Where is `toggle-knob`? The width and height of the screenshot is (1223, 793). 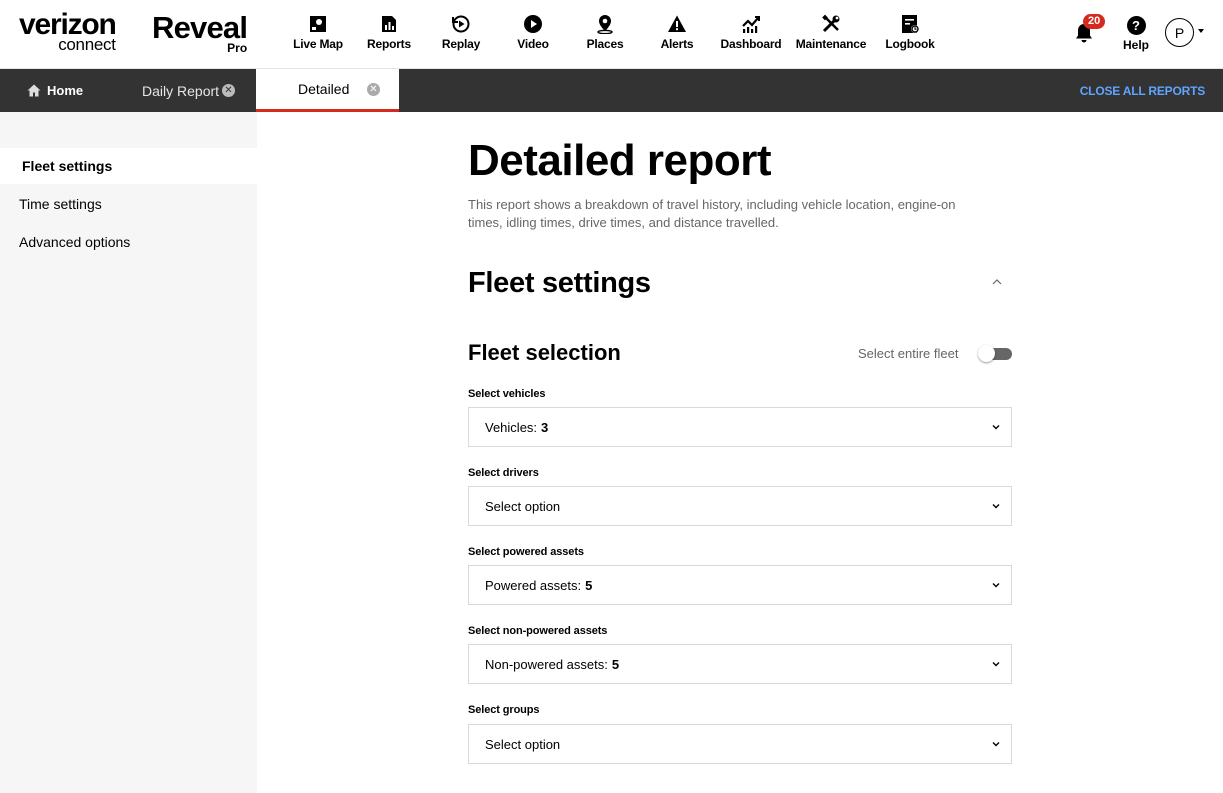 toggle-knob is located at coordinates (986, 353).